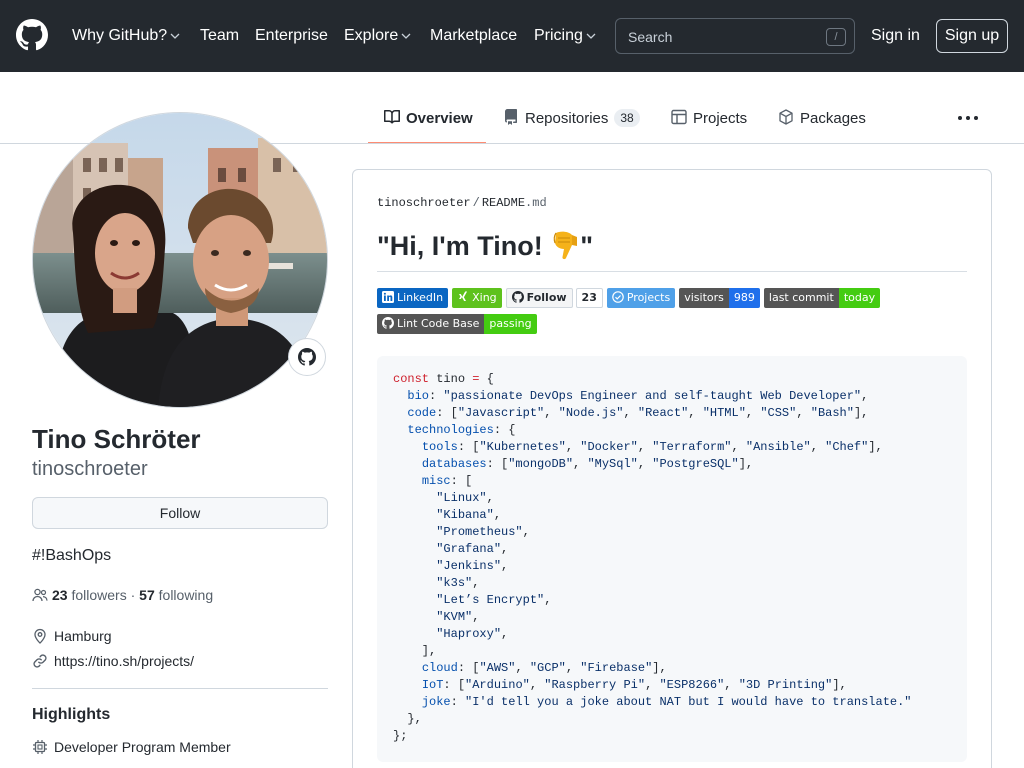 Image resolution: width=1024 pixels, height=768 pixels. I want to click on location-text: Hamburg, so click(83, 636).